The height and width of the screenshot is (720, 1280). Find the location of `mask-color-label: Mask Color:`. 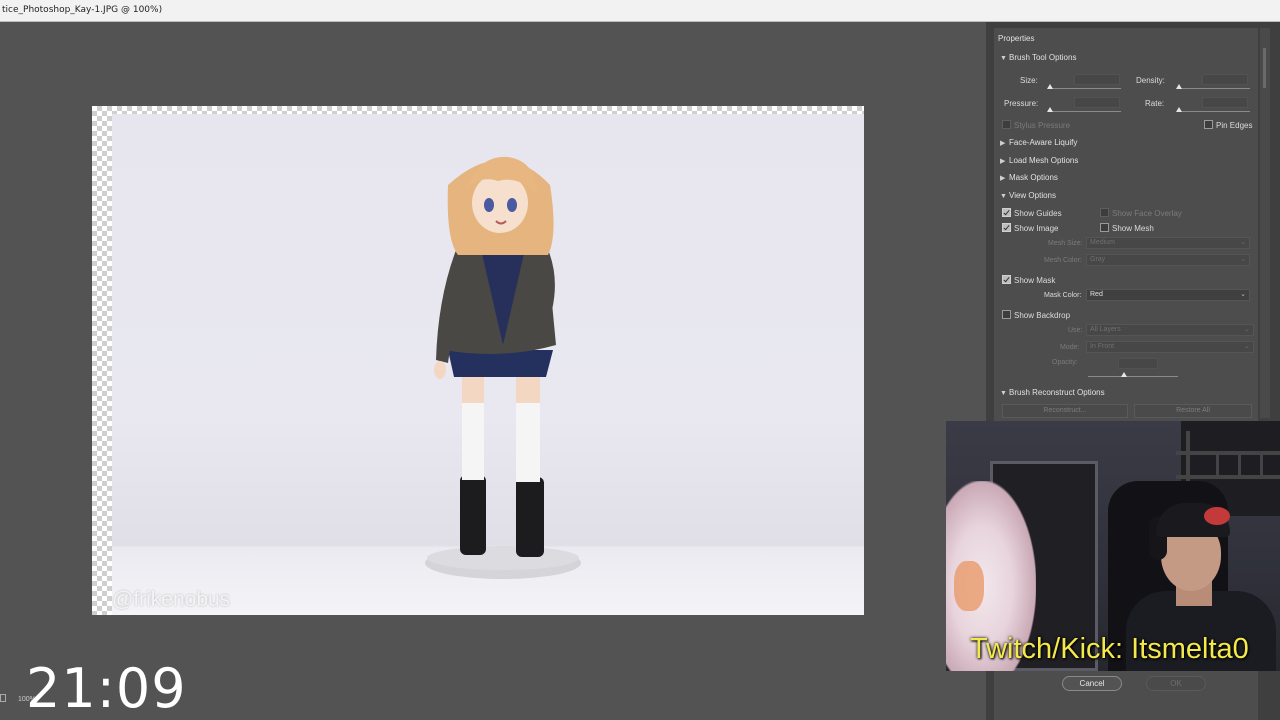

mask-color-label: Mask Color: is located at coordinates (1063, 295).